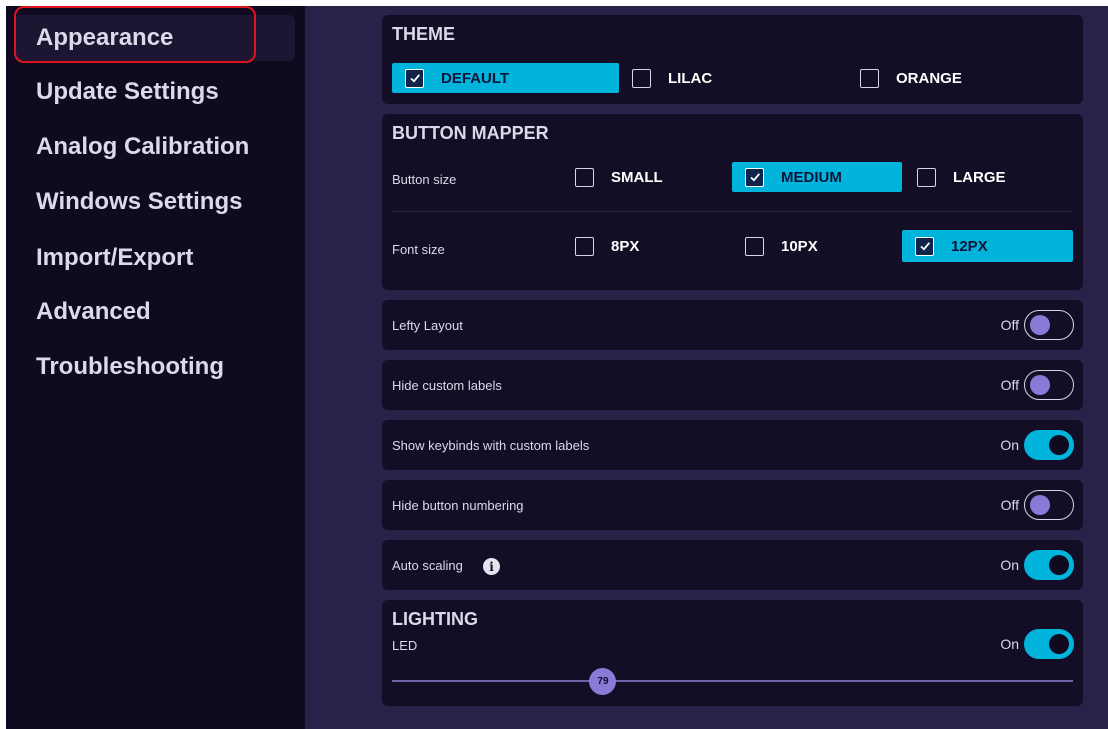 Image resolution: width=1108 pixels, height=729 pixels. Describe the element at coordinates (732, 445) in the screenshot. I see `show-keybinds-row: Show keybinds with custom labels On` at that location.